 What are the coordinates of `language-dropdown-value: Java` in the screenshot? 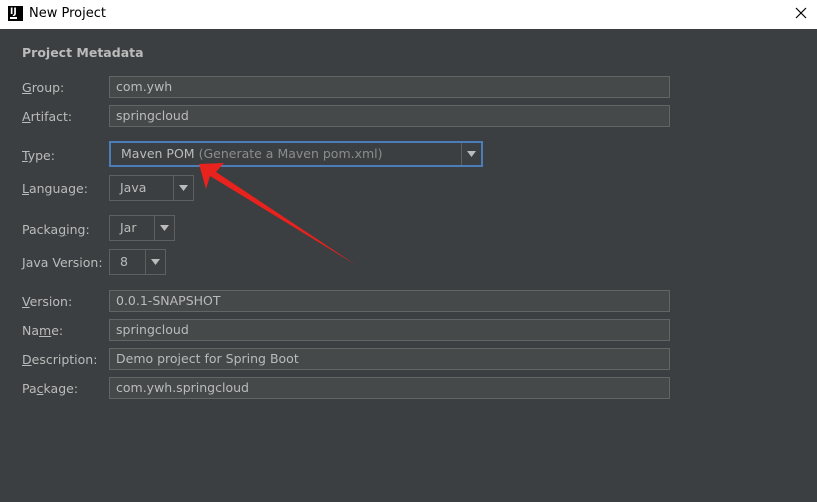 It's located at (133, 187).